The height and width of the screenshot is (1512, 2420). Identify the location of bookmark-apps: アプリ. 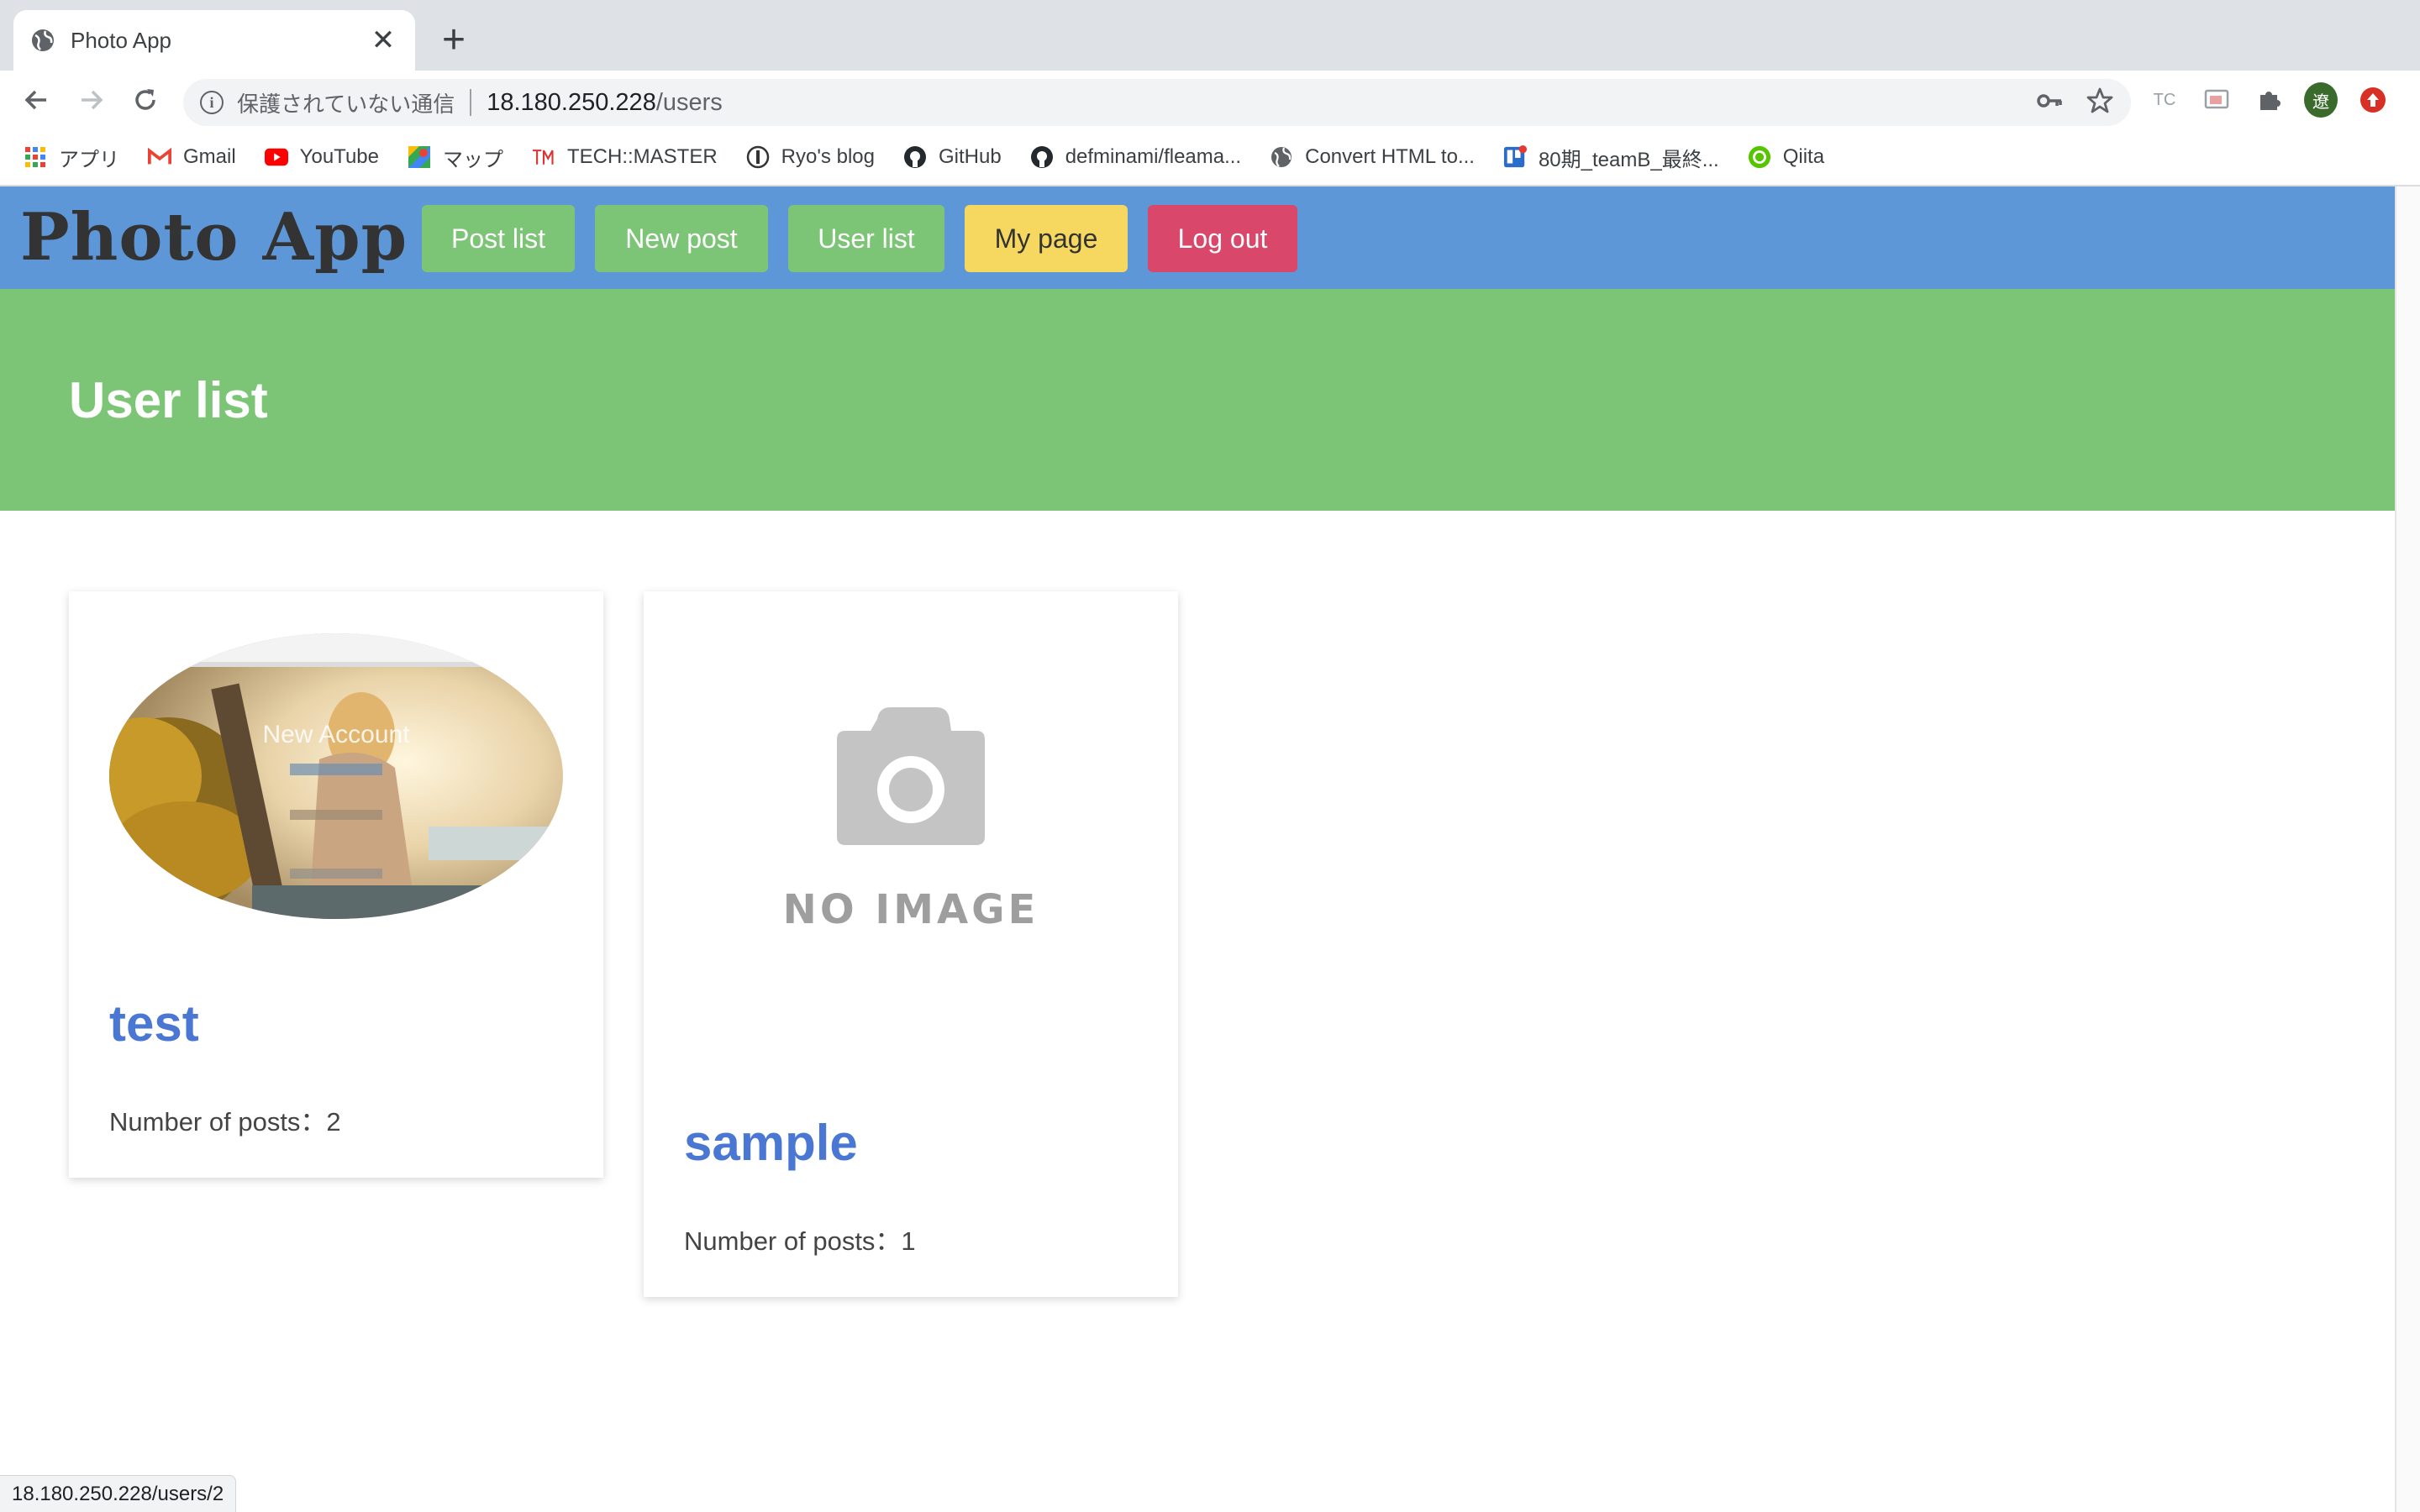
(71, 157).